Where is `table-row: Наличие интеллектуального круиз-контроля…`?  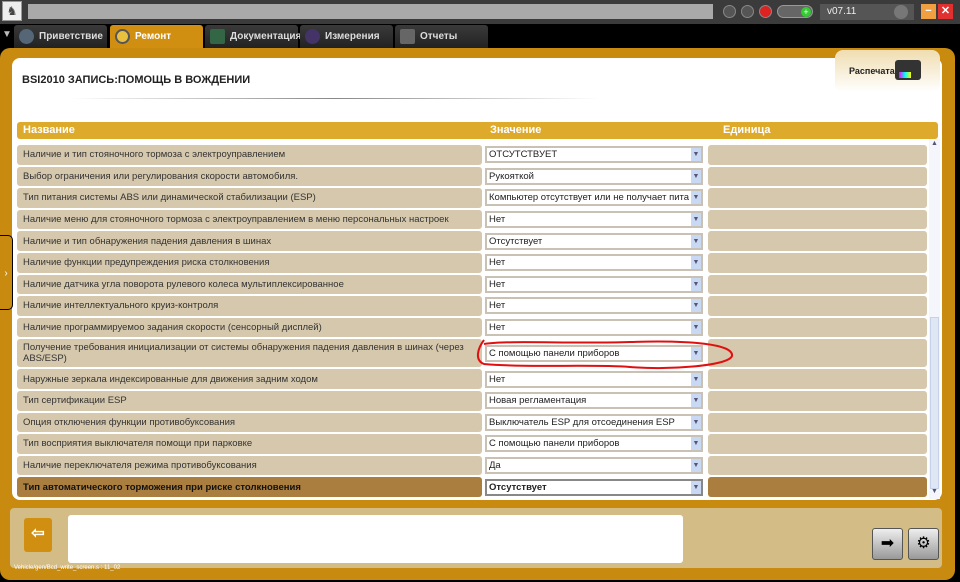
table-row: Наличие интеллектуального круиз-контроля… is located at coordinates (472, 306).